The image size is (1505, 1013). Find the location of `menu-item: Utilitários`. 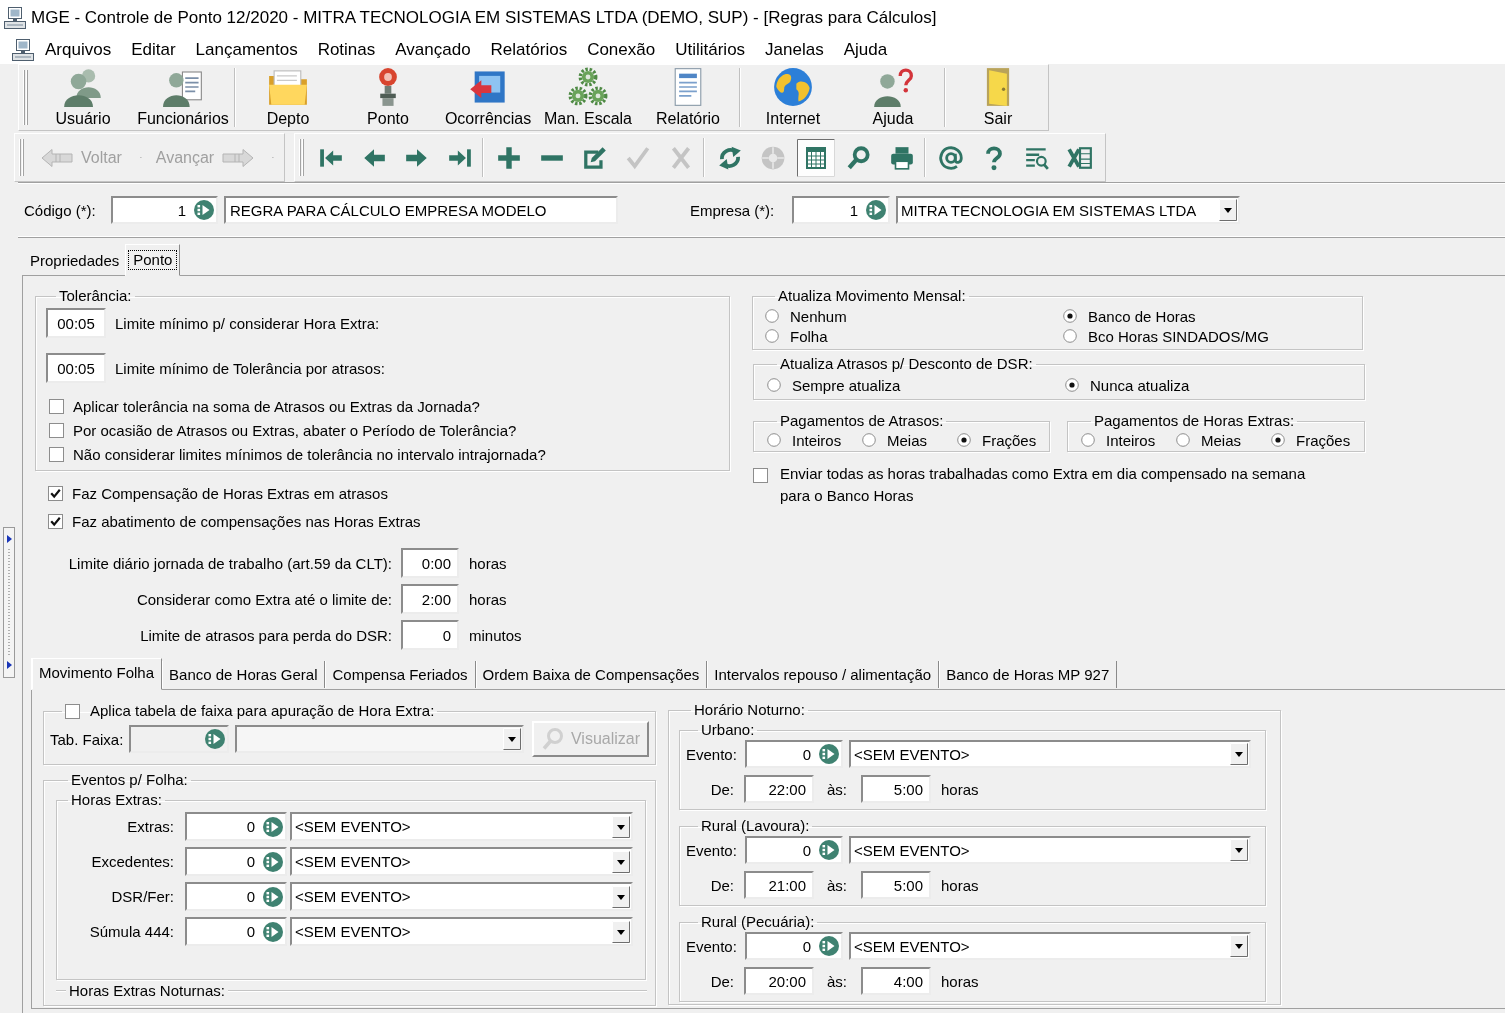

menu-item: Utilitários is located at coordinates (710, 50).